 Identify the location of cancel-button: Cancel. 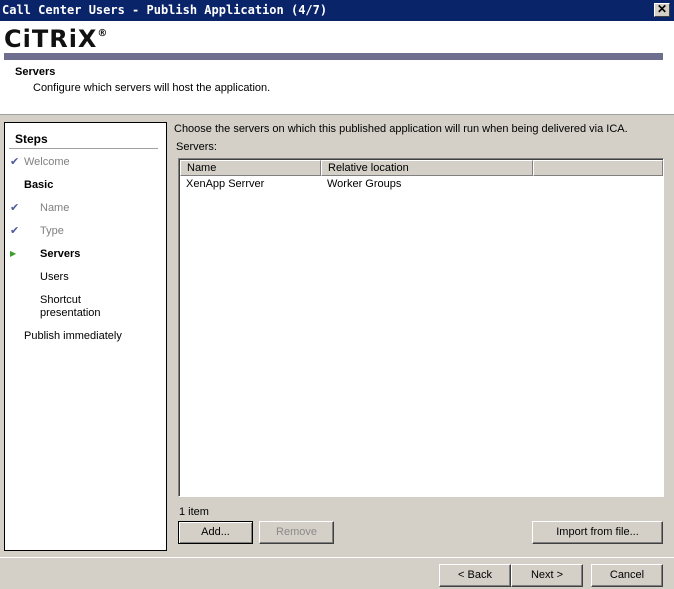
(627, 575).